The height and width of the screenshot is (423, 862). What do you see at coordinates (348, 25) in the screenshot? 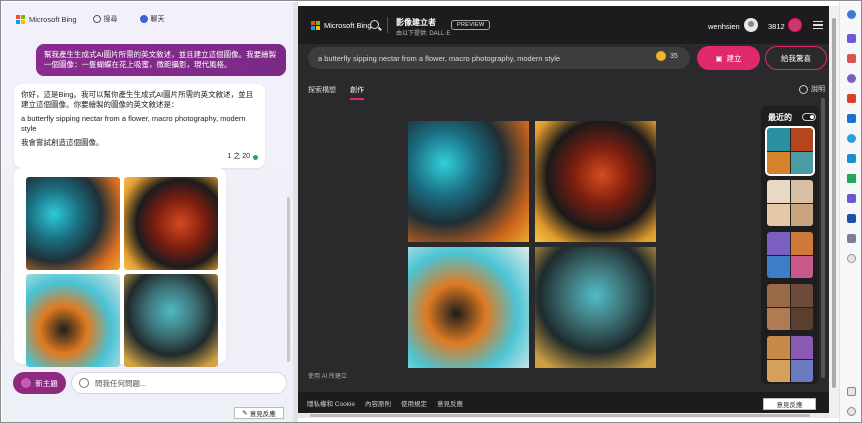
I see `brand-label: Microsoft Bing` at bounding box center [348, 25].